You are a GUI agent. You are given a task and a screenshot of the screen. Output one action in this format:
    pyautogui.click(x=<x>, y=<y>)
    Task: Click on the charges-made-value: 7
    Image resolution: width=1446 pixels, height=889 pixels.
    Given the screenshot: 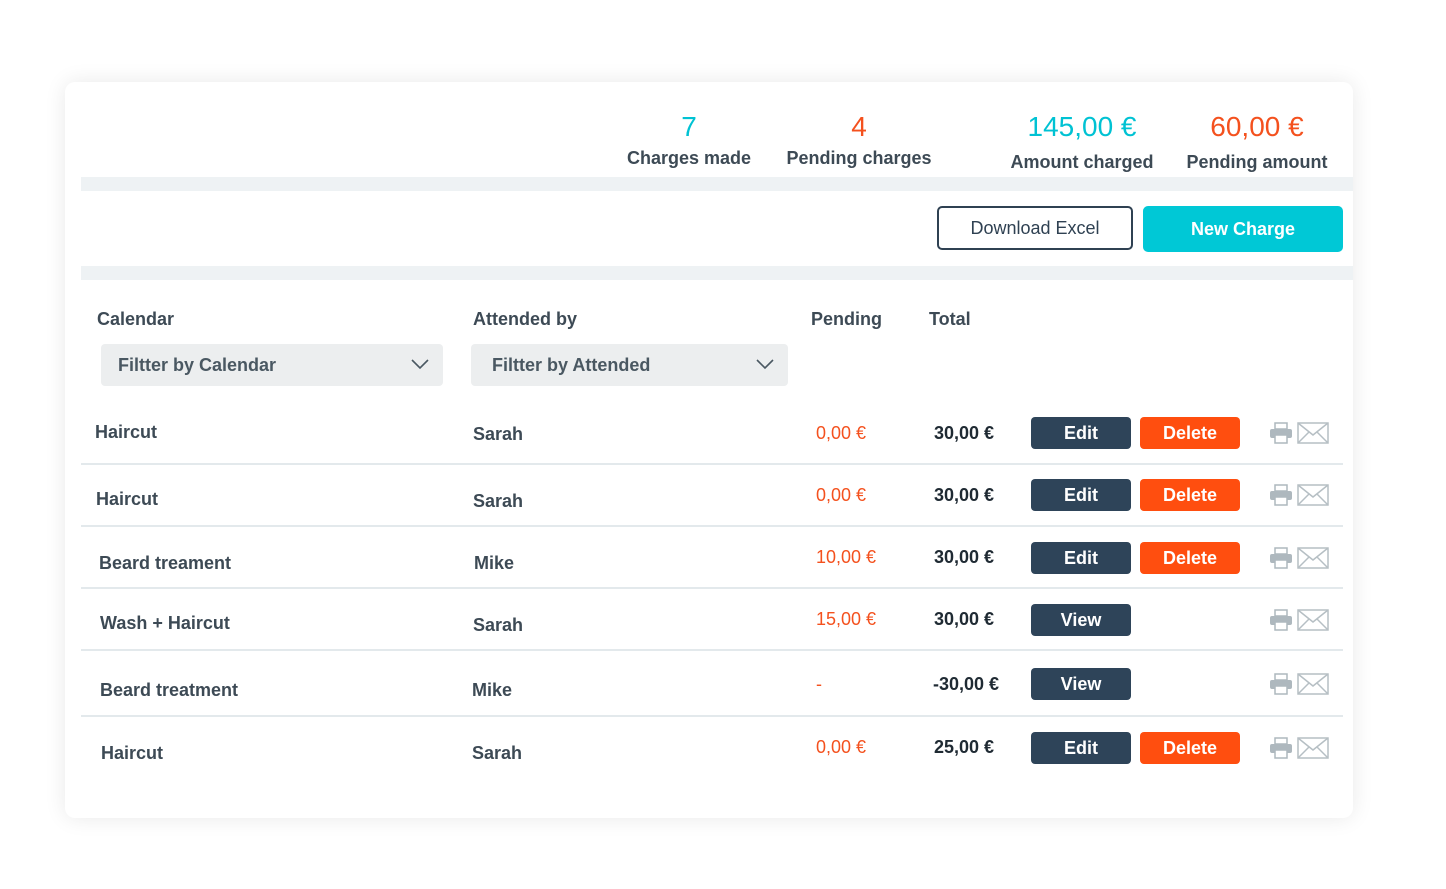 What is the action you would take?
    pyautogui.click(x=689, y=126)
    